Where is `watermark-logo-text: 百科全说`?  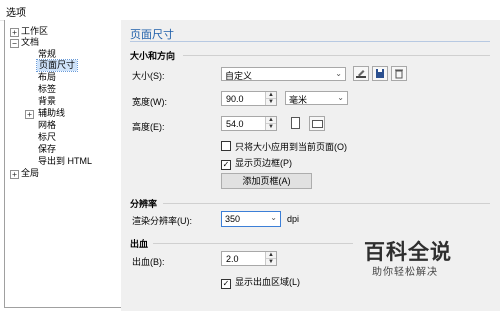 watermark-logo-text: 百科全说 is located at coordinates (408, 252).